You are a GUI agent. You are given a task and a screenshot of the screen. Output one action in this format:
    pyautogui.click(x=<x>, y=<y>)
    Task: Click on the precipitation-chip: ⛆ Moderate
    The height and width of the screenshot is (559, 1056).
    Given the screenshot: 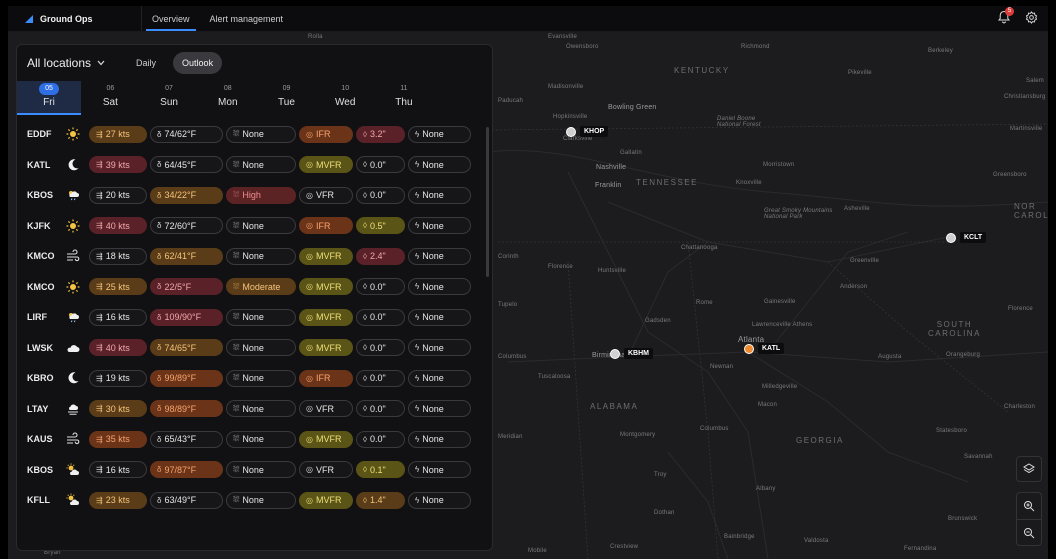 What is the action you would take?
    pyautogui.click(x=261, y=287)
    